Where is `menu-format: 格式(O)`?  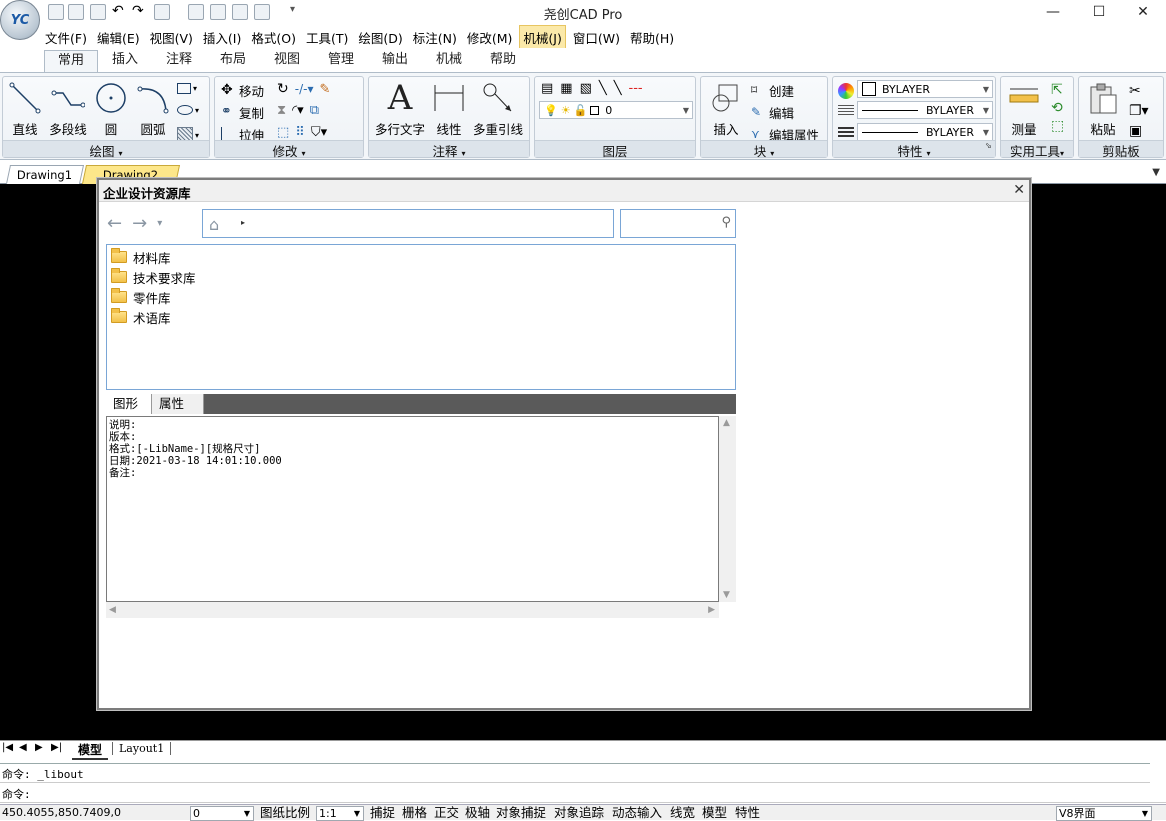 menu-format: 格式(O) is located at coordinates (273, 37).